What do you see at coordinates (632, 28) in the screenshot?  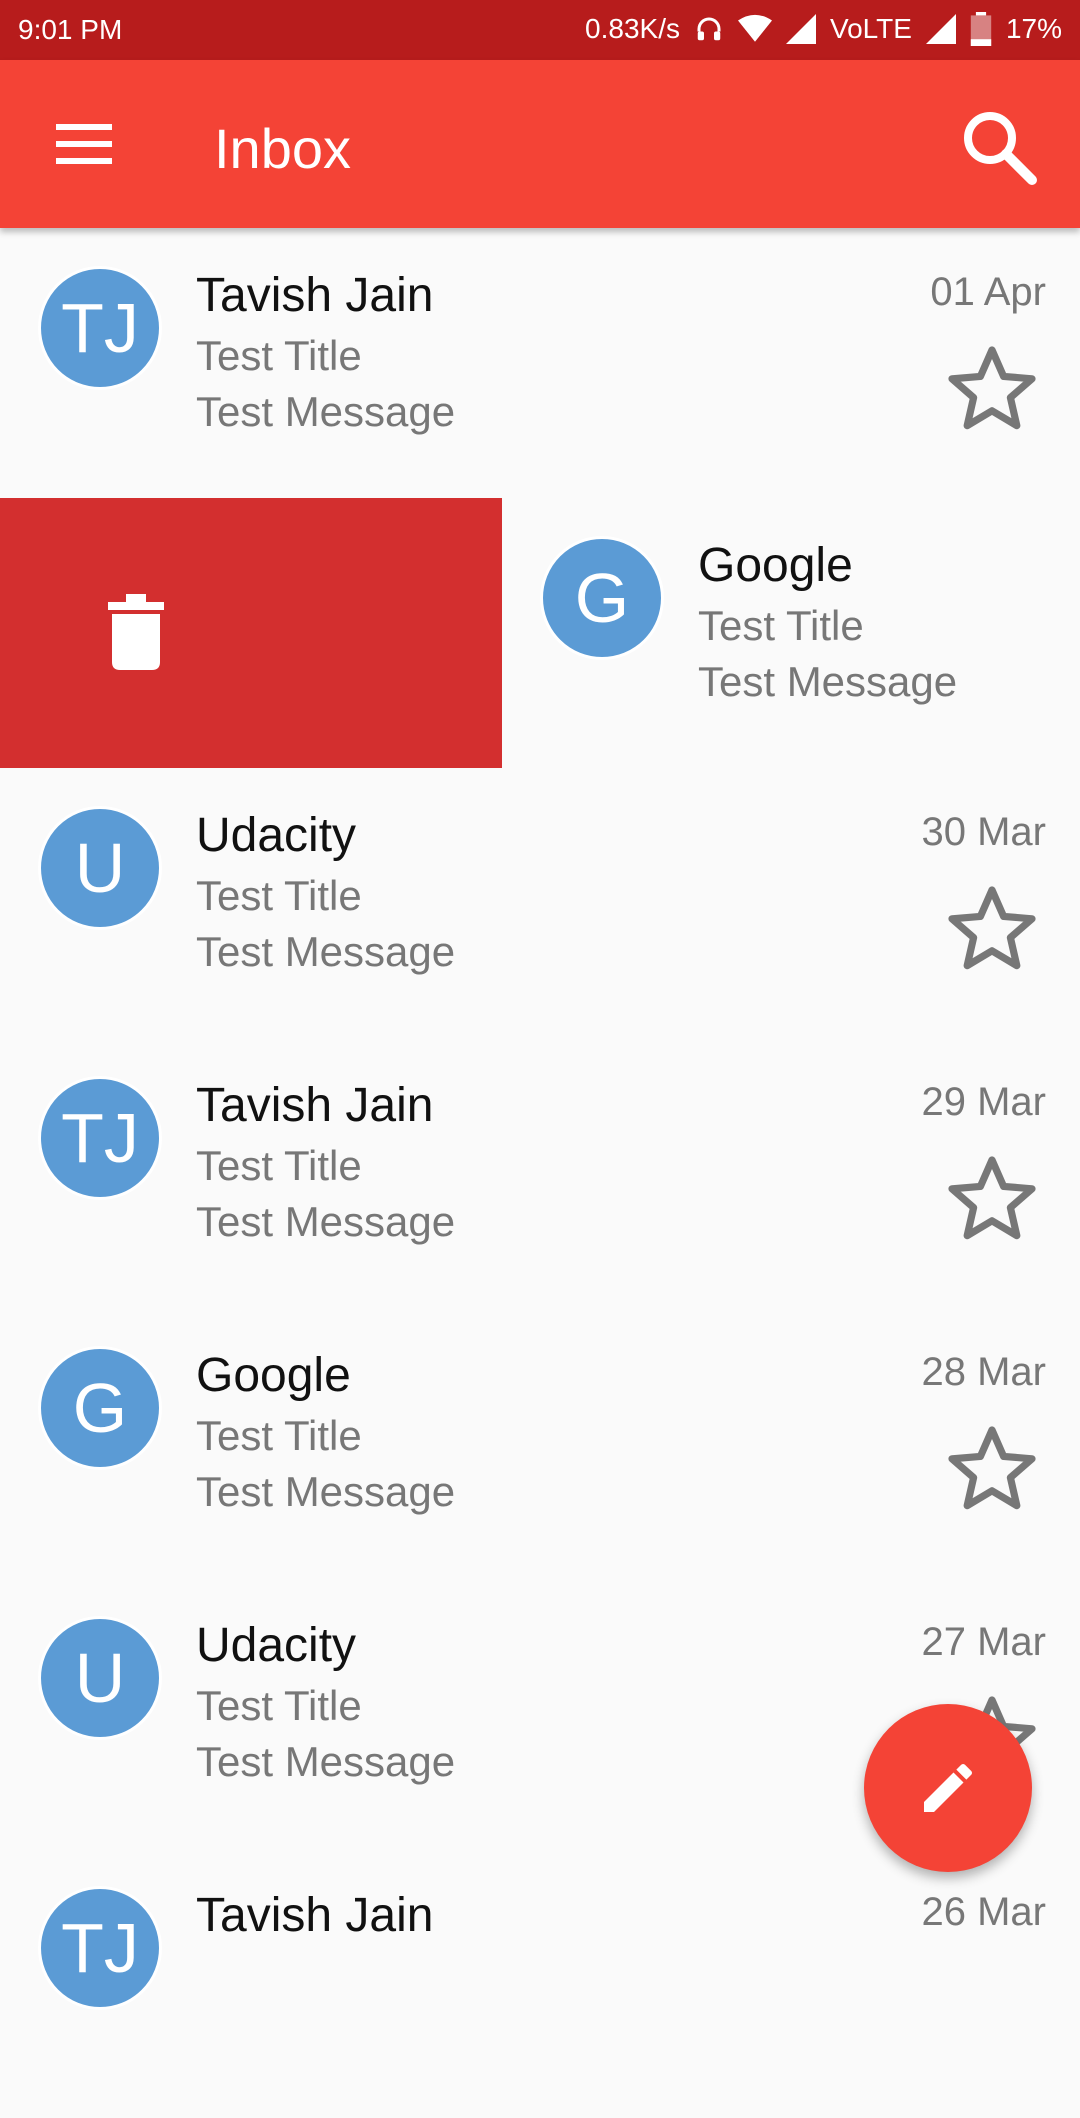 I see `network-speed: 0.83K/s` at bounding box center [632, 28].